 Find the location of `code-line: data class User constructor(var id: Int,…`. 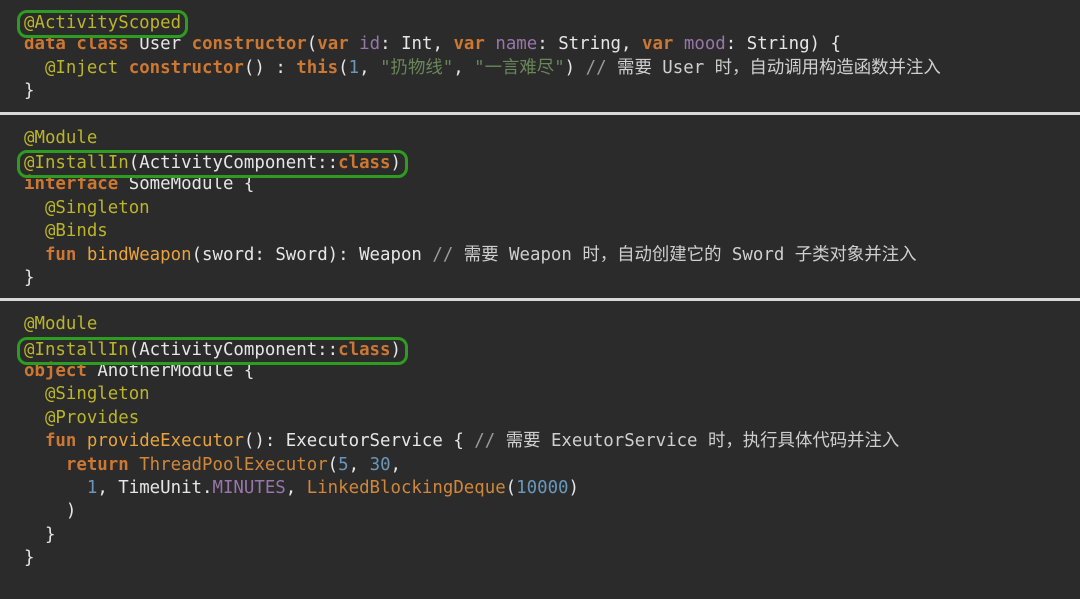

code-line: data class User constructor(var id: Int,… is located at coordinates (540, 44).